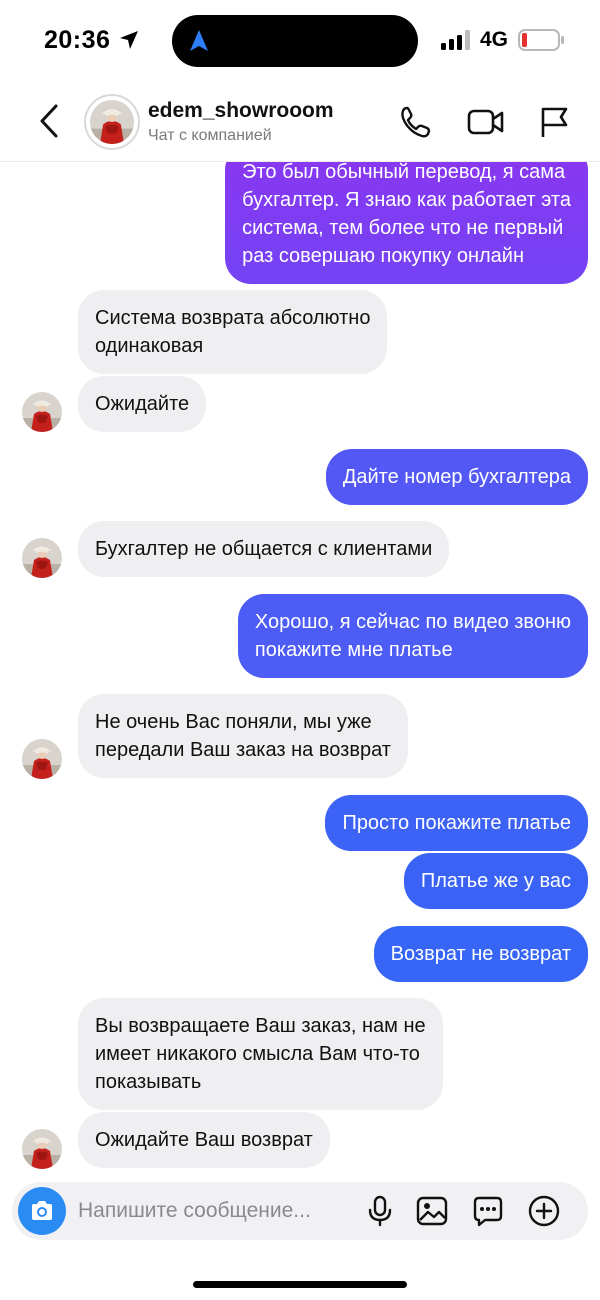 Image resolution: width=600 pixels, height=1300 pixels. I want to click on video-camera-icon, so click(486, 122).